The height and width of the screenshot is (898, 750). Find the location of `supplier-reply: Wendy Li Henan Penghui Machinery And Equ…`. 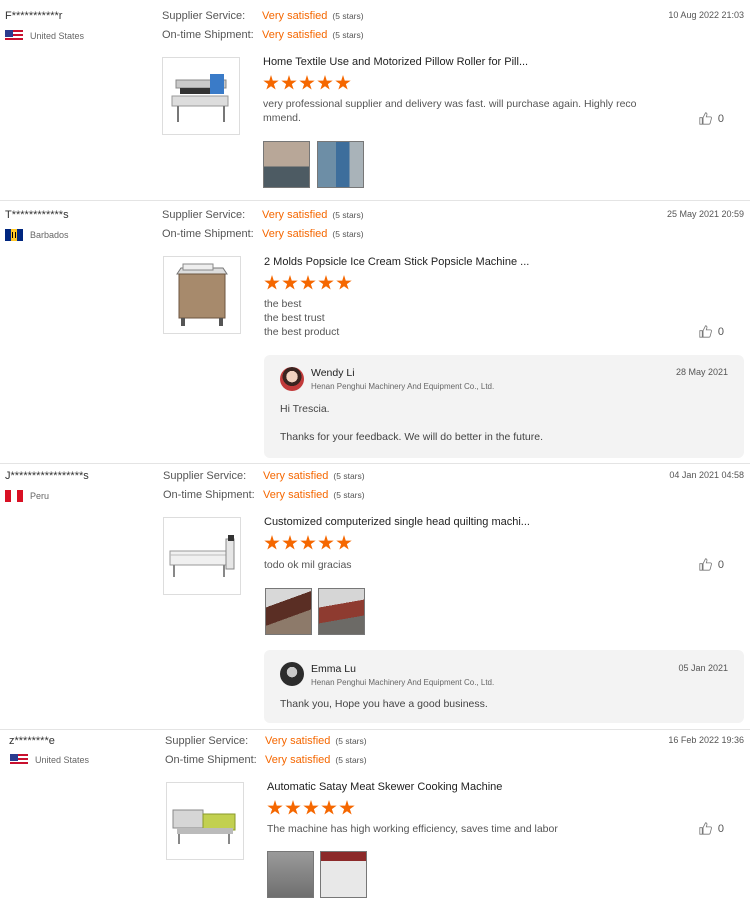

supplier-reply: Wendy Li Henan Penghui Machinery And Equ… is located at coordinates (504, 406).